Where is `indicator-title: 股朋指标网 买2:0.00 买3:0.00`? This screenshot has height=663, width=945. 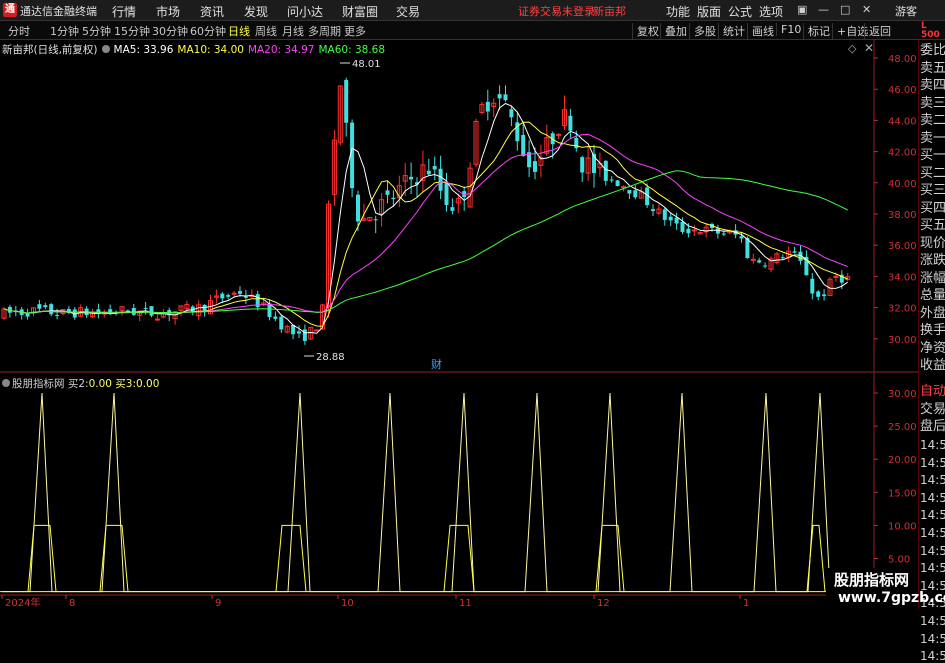 indicator-title: 股朋指标网 买2:0.00 买3:0.00 is located at coordinates (80, 383).